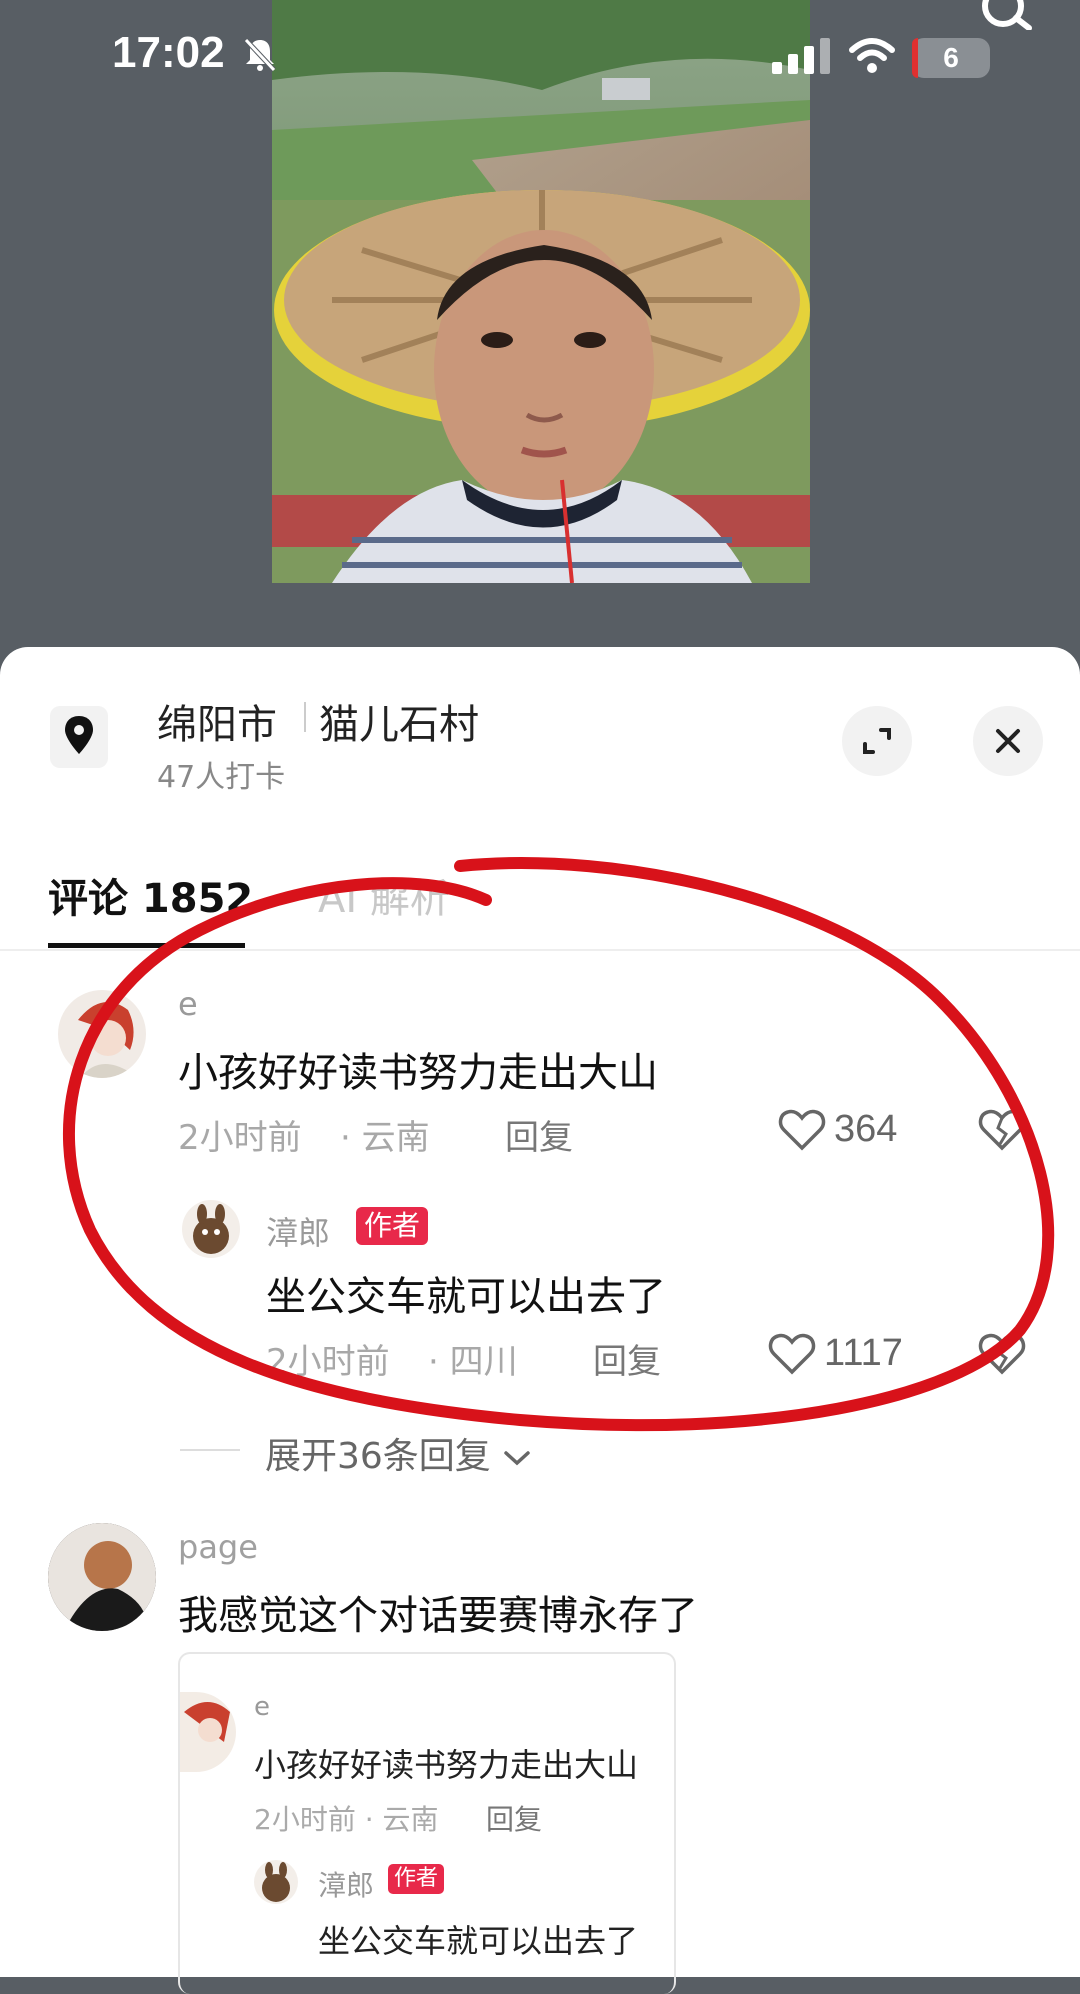 The image size is (1080, 1994). What do you see at coordinates (262, 1707) in the screenshot?
I see `quoted-username: e` at bounding box center [262, 1707].